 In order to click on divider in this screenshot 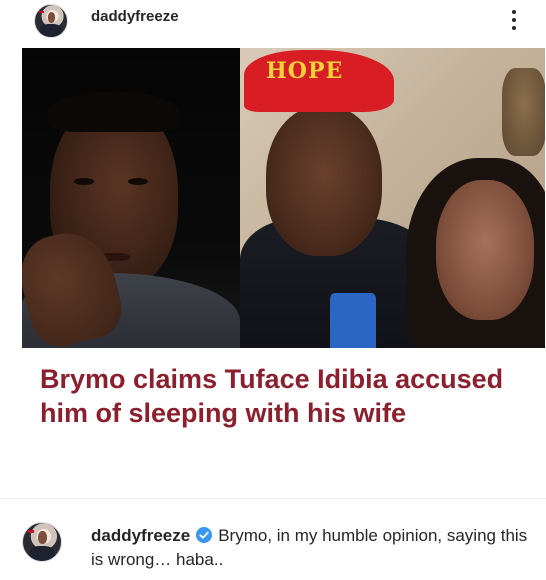, I will do `click(273, 498)`.